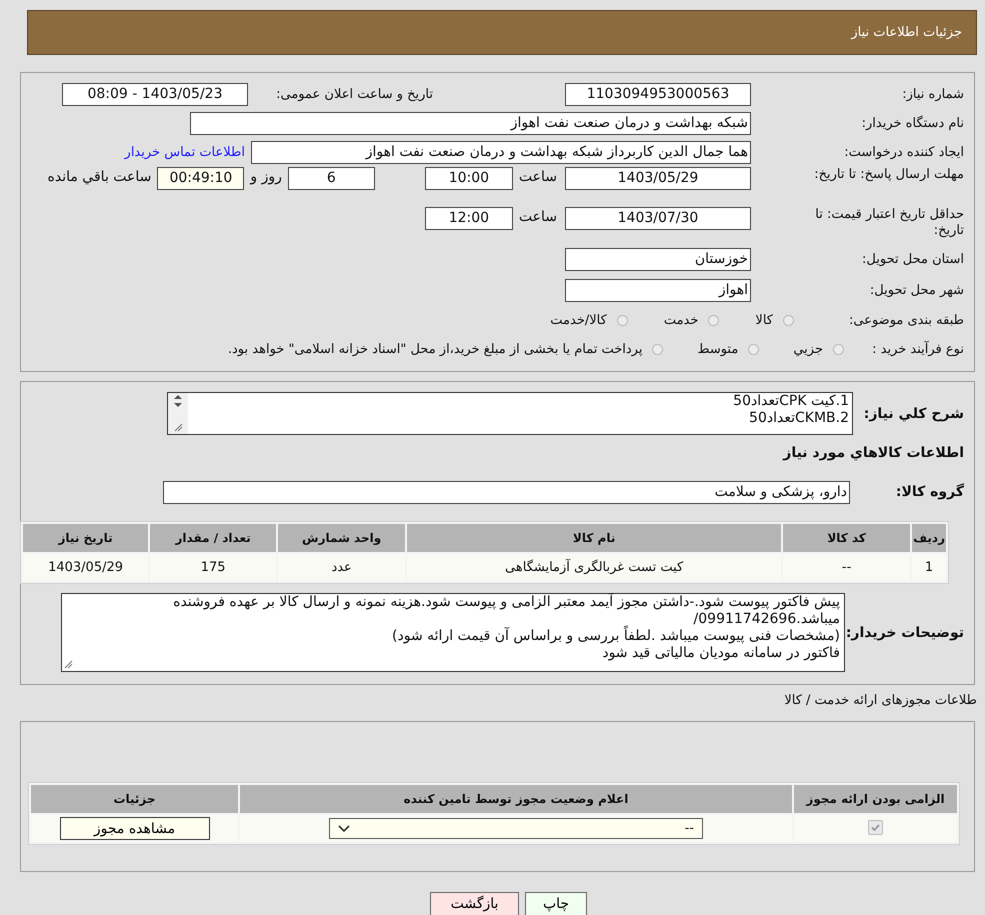 This screenshot has width=985, height=915. Describe the element at coordinates (808, 349) in the screenshot. I see `option-label: جزيي` at that location.